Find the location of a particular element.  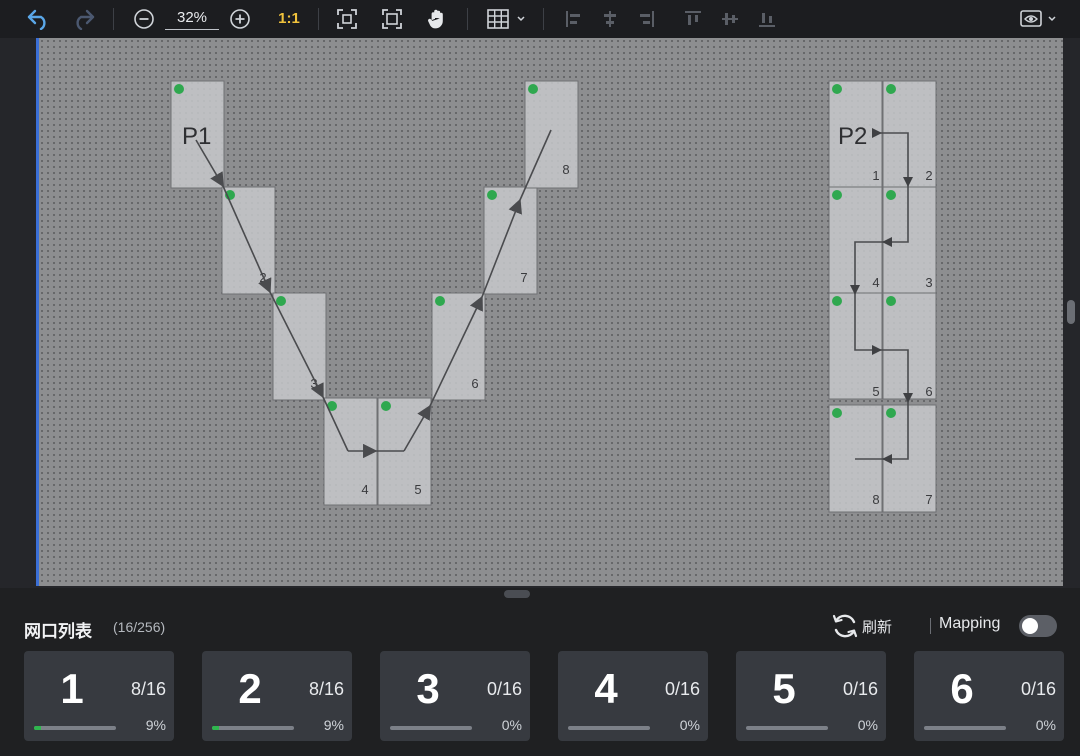

redo-icon is located at coordinates (83, 19).